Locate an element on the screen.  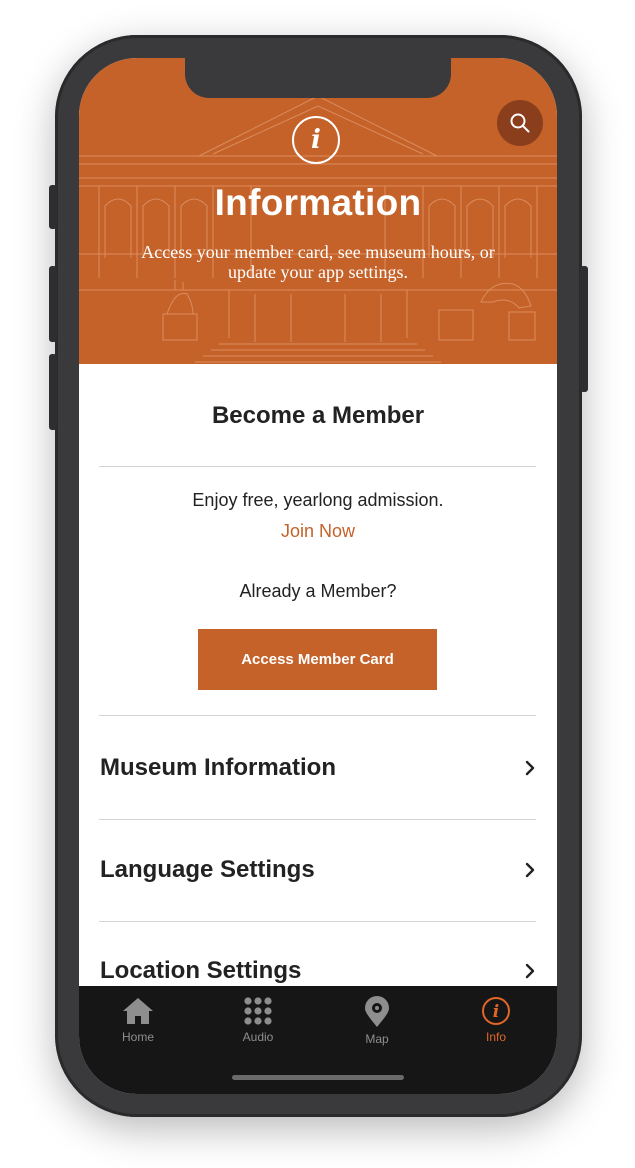
info-glyph: i is located at coordinates (316, 140).